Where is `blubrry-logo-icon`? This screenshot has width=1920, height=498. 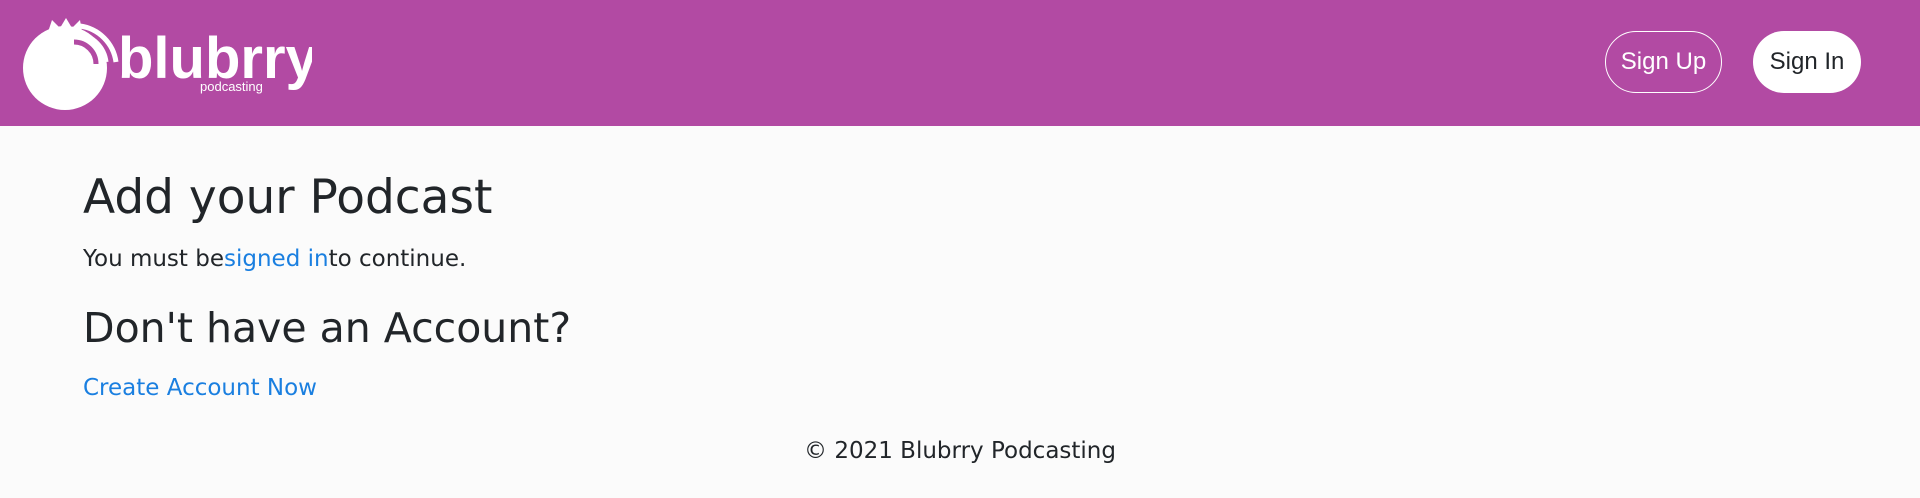
blubrry-logo-icon is located at coordinates (71, 64).